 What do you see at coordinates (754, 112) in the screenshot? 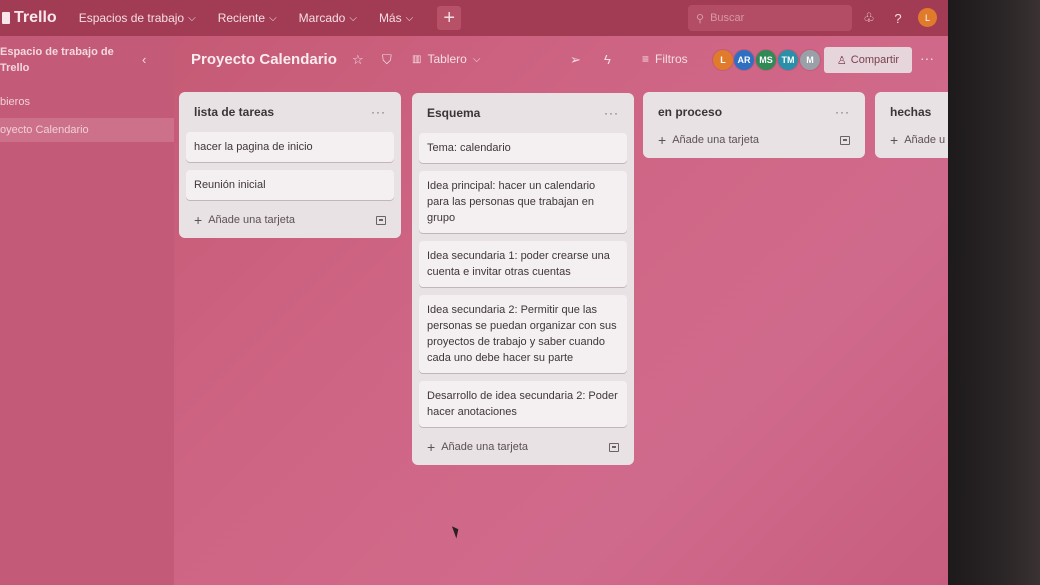
I see `list-header: en proceso ···` at bounding box center [754, 112].